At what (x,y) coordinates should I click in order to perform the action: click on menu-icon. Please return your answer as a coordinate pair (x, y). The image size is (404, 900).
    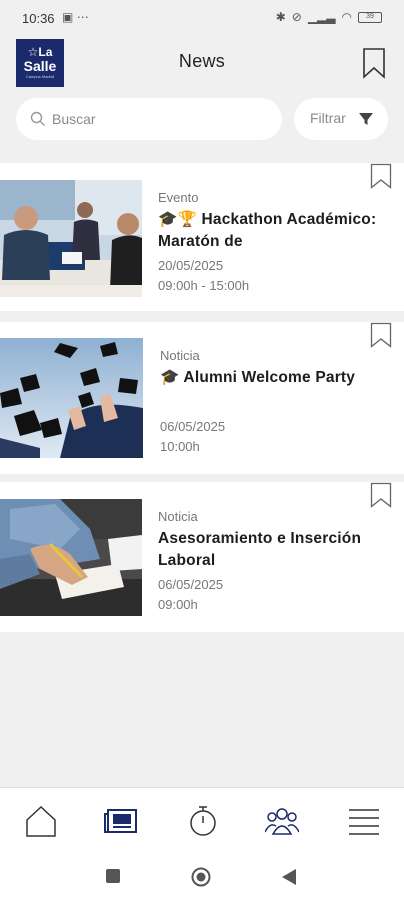
    Looking at the image, I should click on (364, 821).